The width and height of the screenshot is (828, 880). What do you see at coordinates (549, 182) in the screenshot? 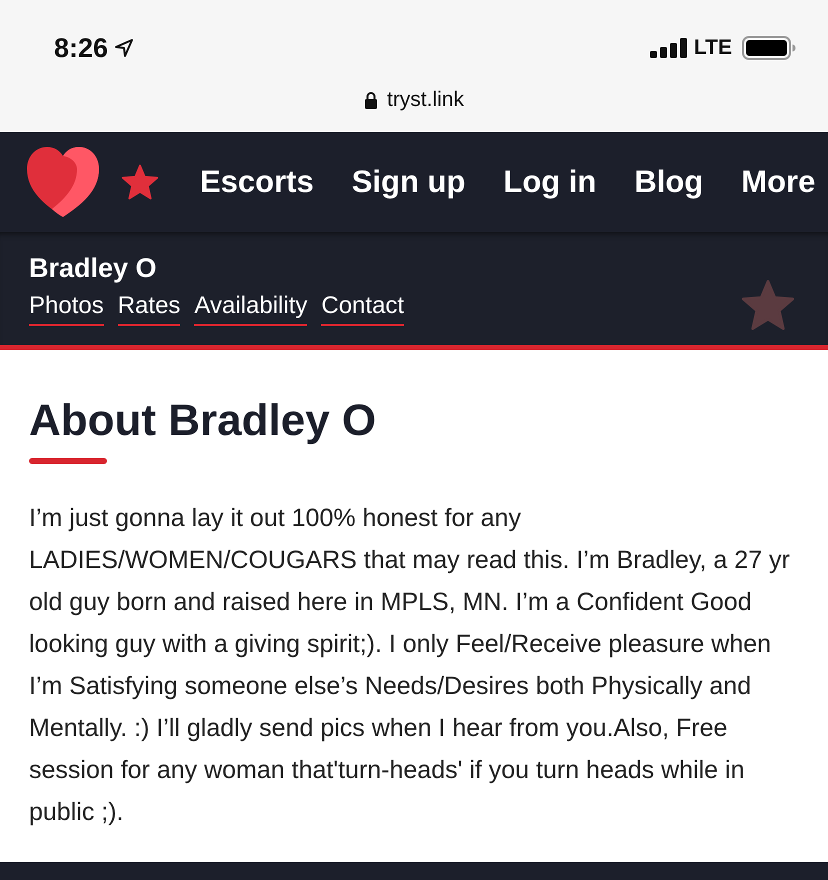
I see `nav-link: Log in` at bounding box center [549, 182].